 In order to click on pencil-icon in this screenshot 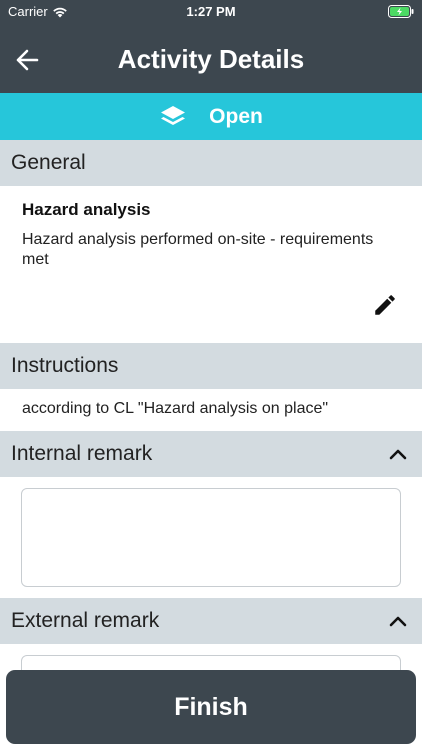, I will do `click(385, 305)`.